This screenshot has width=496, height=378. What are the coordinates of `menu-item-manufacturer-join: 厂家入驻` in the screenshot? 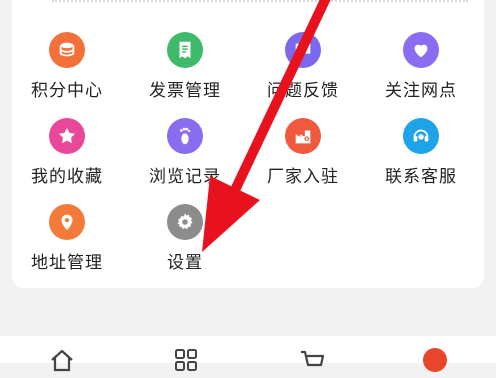 It's located at (303, 157).